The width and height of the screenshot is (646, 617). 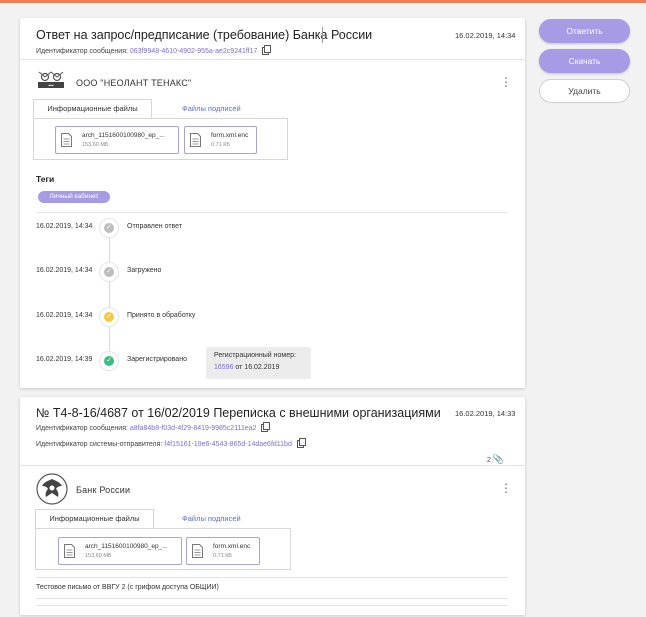 What do you see at coordinates (323, 1) in the screenshot?
I see `top-accent-bar` at bounding box center [323, 1].